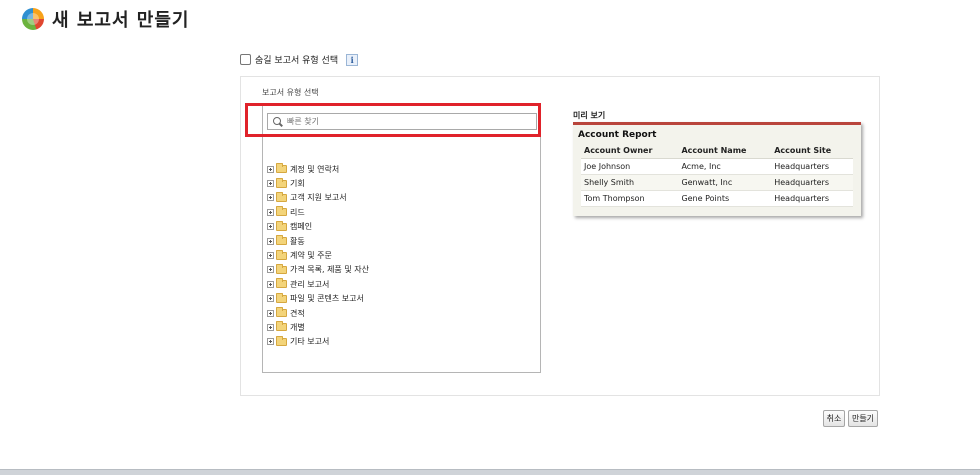  What do you see at coordinates (245, 59) in the screenshot?
I see `hidden-report-types-checkbox` at bounding box center [245, 59].